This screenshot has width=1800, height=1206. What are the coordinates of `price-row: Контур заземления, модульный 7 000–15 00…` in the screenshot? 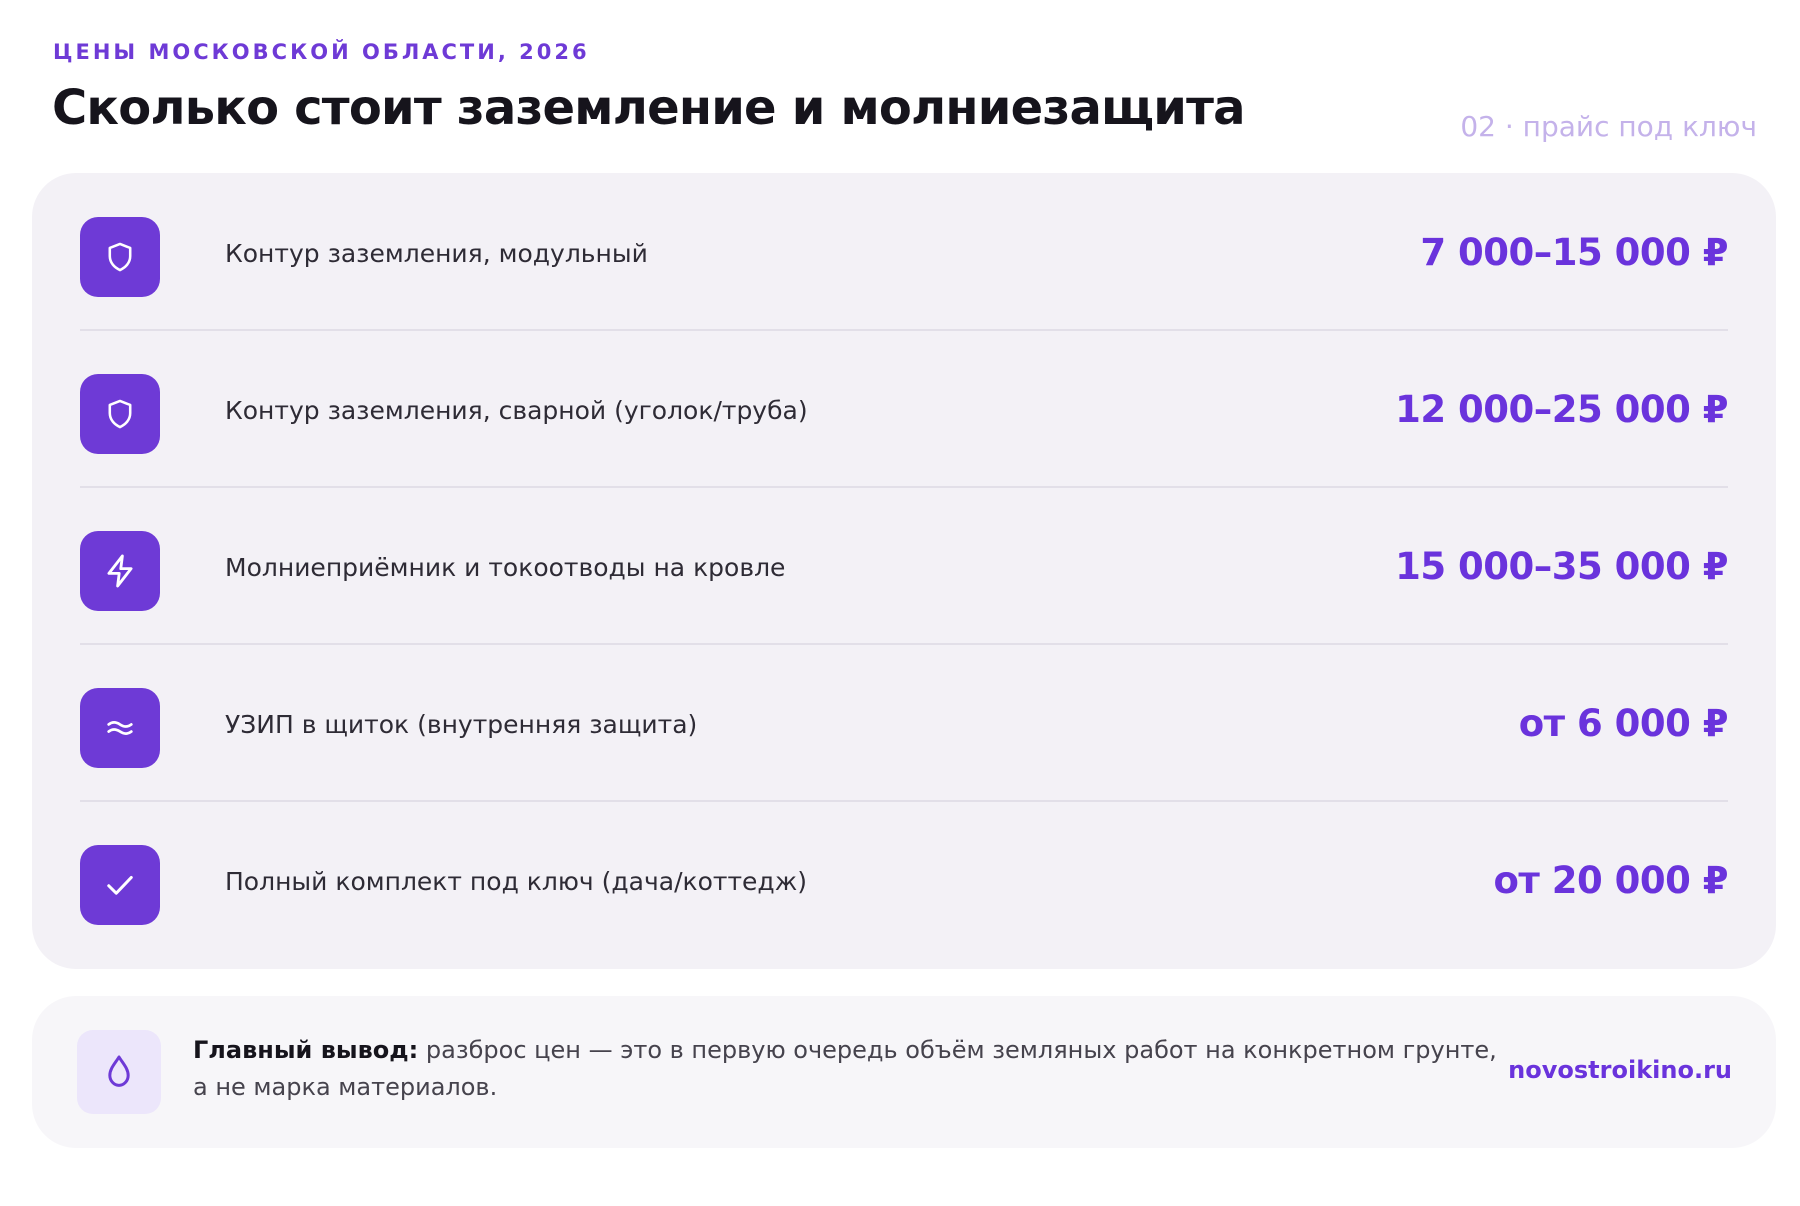 It's located at (904, 251).